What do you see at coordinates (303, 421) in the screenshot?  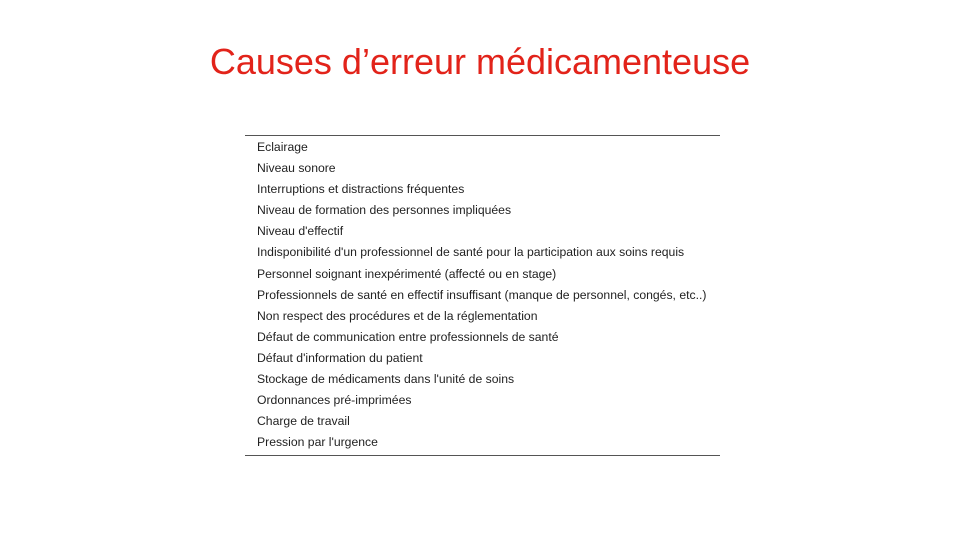 I see `table-row: Charge de travail` at bounding box center [303, 421].